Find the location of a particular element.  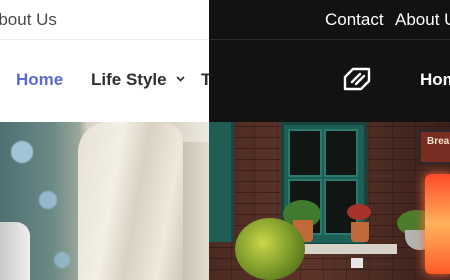

nav-home-dark: Home is located at coordinates (435, 80).